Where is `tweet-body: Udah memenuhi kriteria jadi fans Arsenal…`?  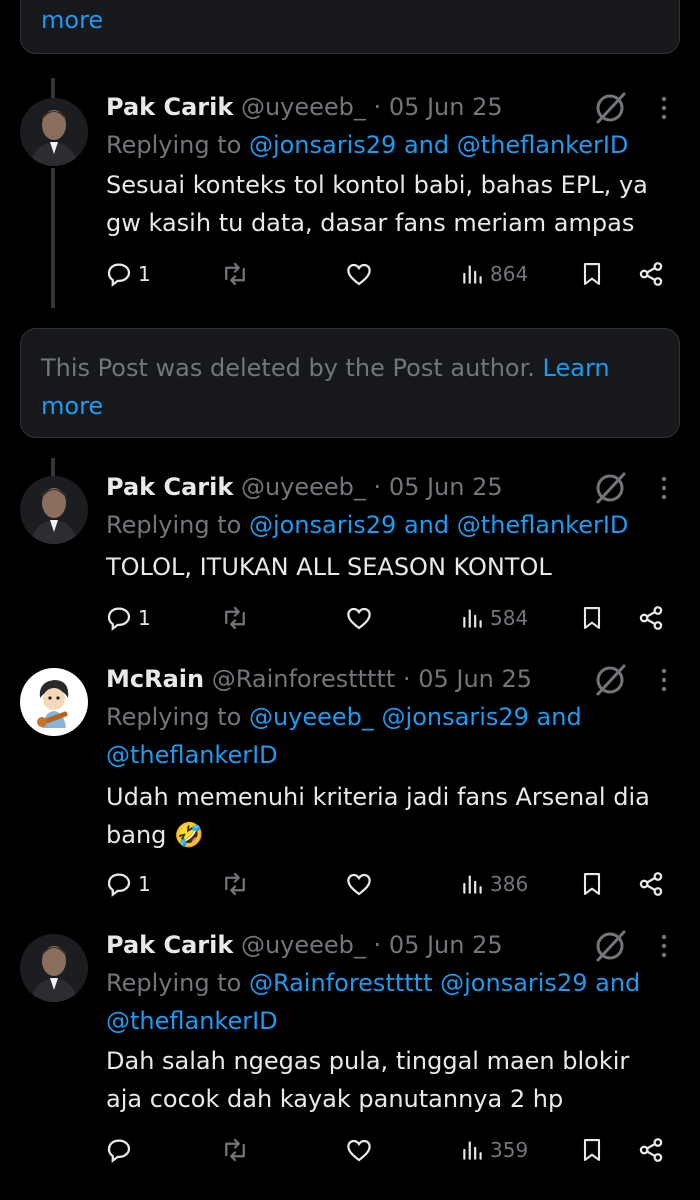
tweet-body: Udah memenuhi kriteria jadi fans Arsenal… is located at coordinates (392, 816).